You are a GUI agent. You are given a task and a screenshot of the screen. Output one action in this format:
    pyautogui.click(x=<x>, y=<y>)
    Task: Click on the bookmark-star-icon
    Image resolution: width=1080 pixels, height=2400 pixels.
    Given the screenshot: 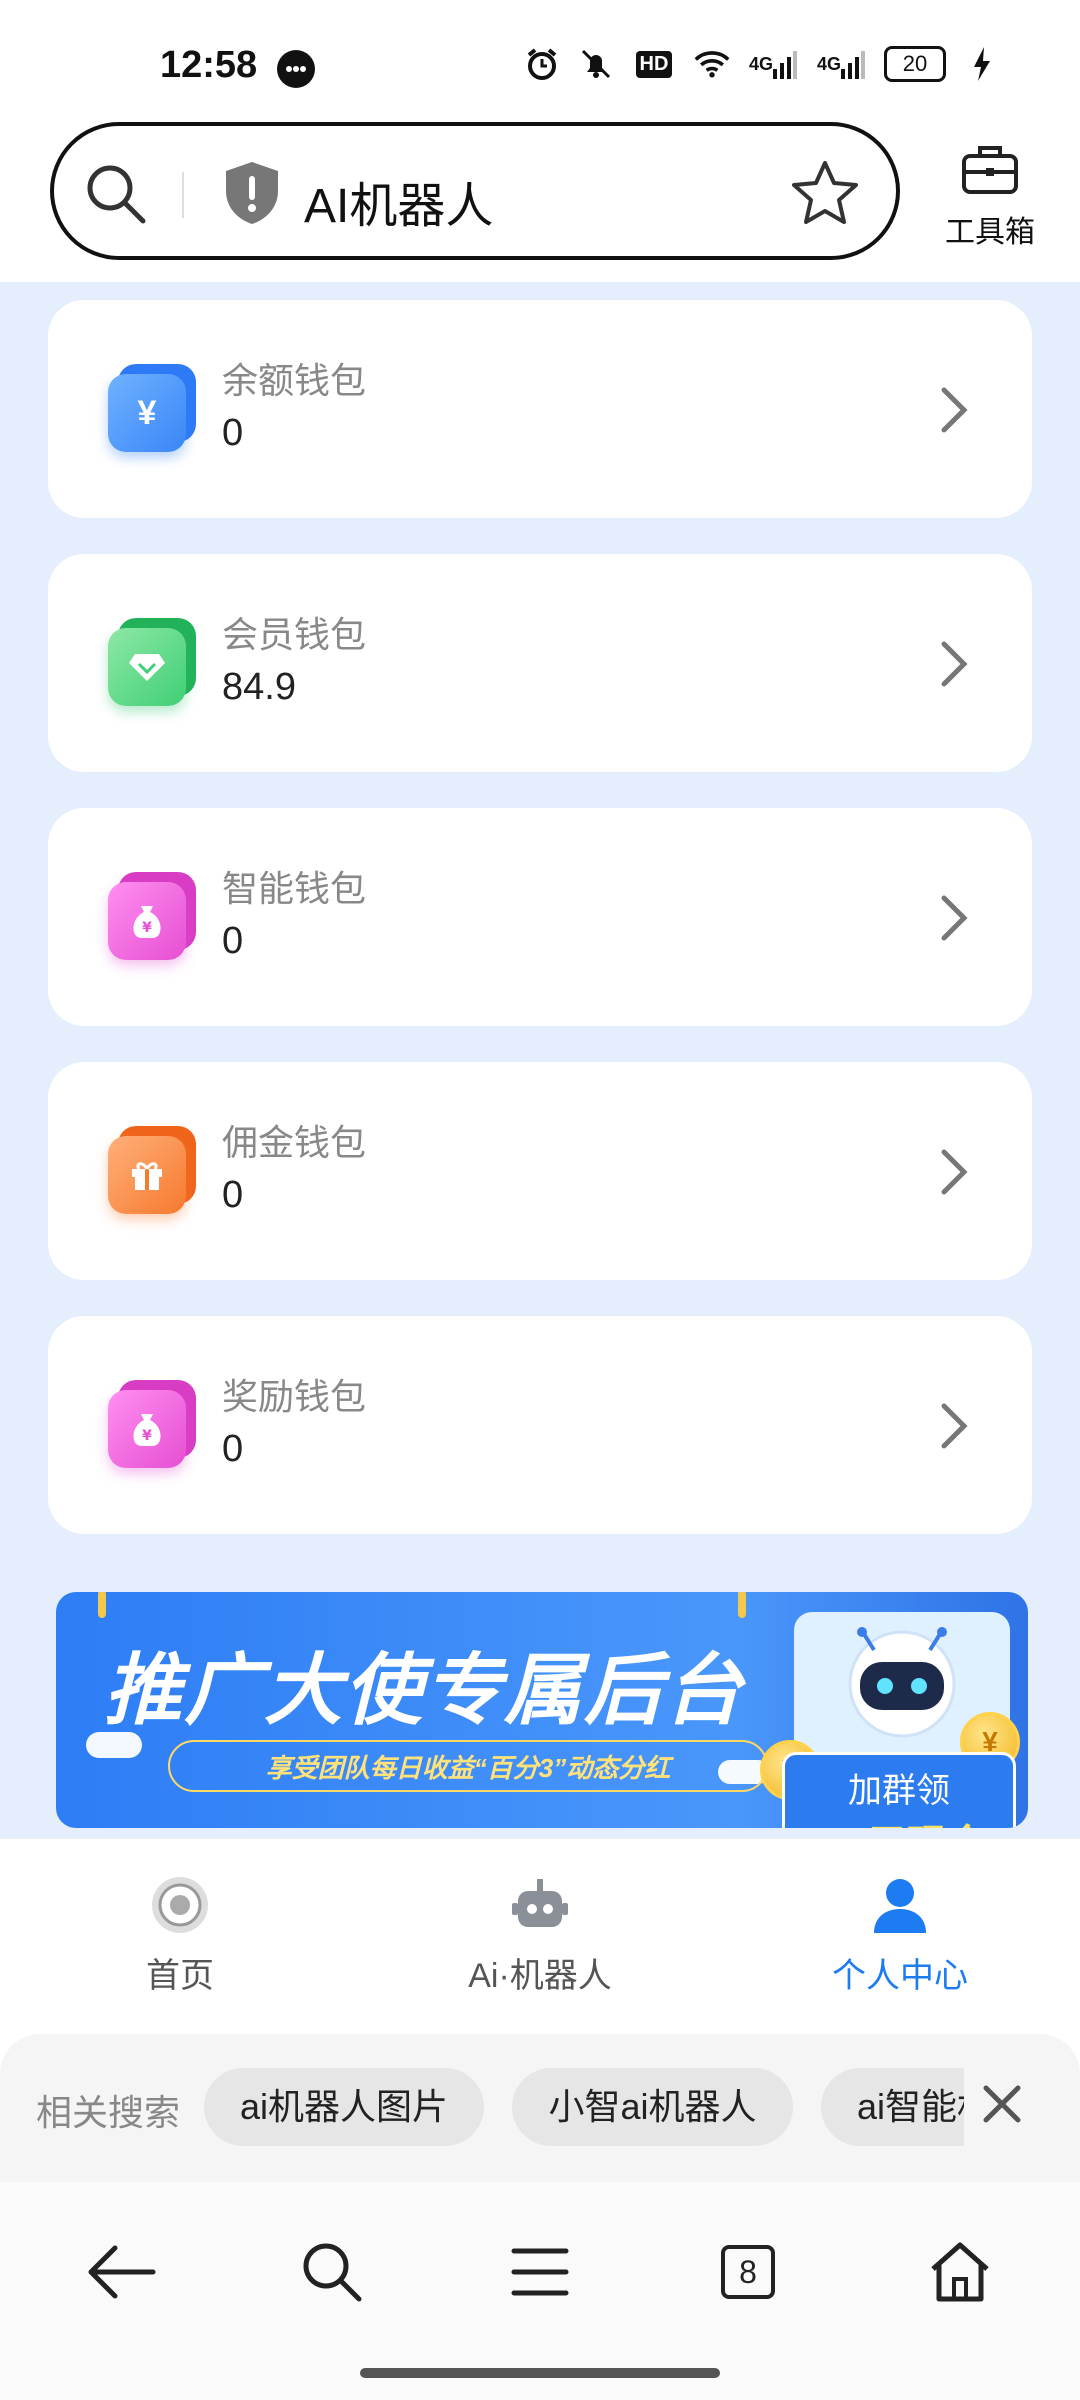 What is the action you would take?
    pyautogui.click(x=825, y=195)
    